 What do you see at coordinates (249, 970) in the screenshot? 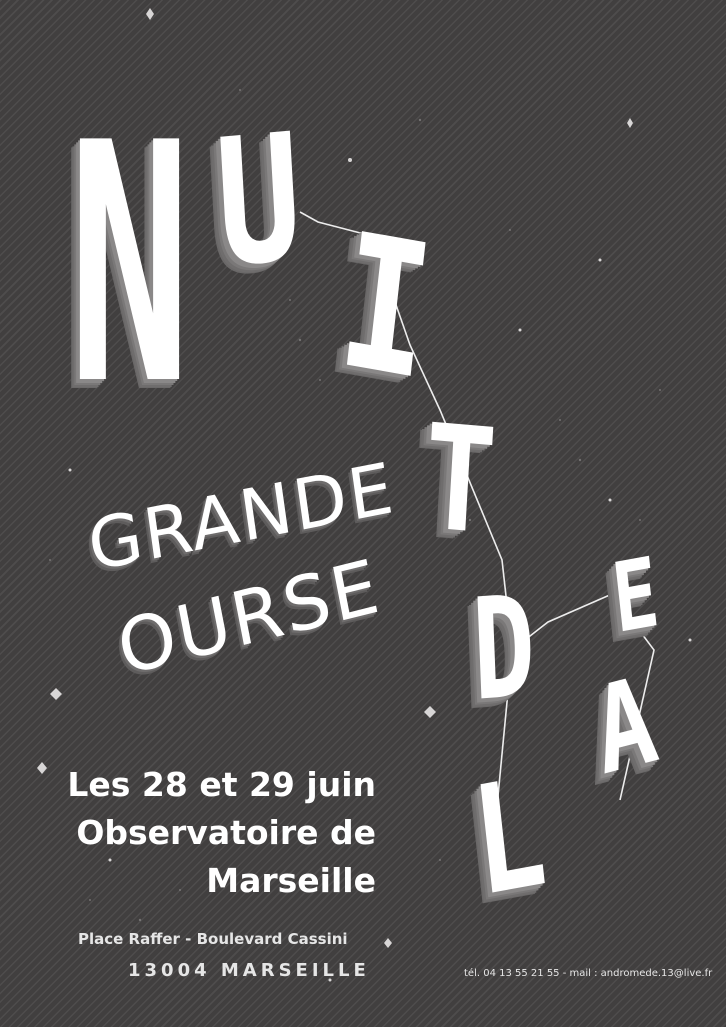
I see `address-city: 13004 MARSEILLE` at bounding box center [249, 970].